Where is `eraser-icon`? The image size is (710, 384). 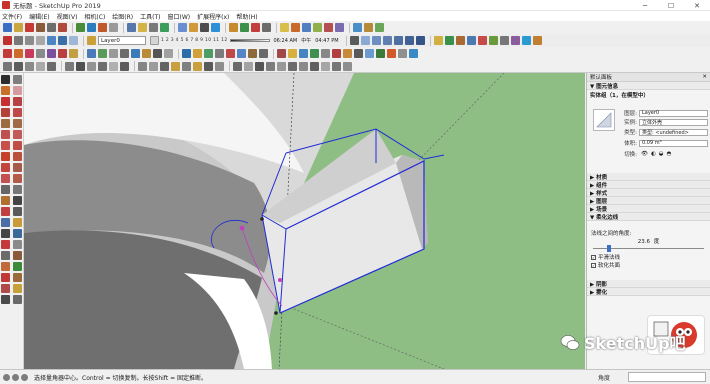
eraser-icon is located at coordinates (17, 90).